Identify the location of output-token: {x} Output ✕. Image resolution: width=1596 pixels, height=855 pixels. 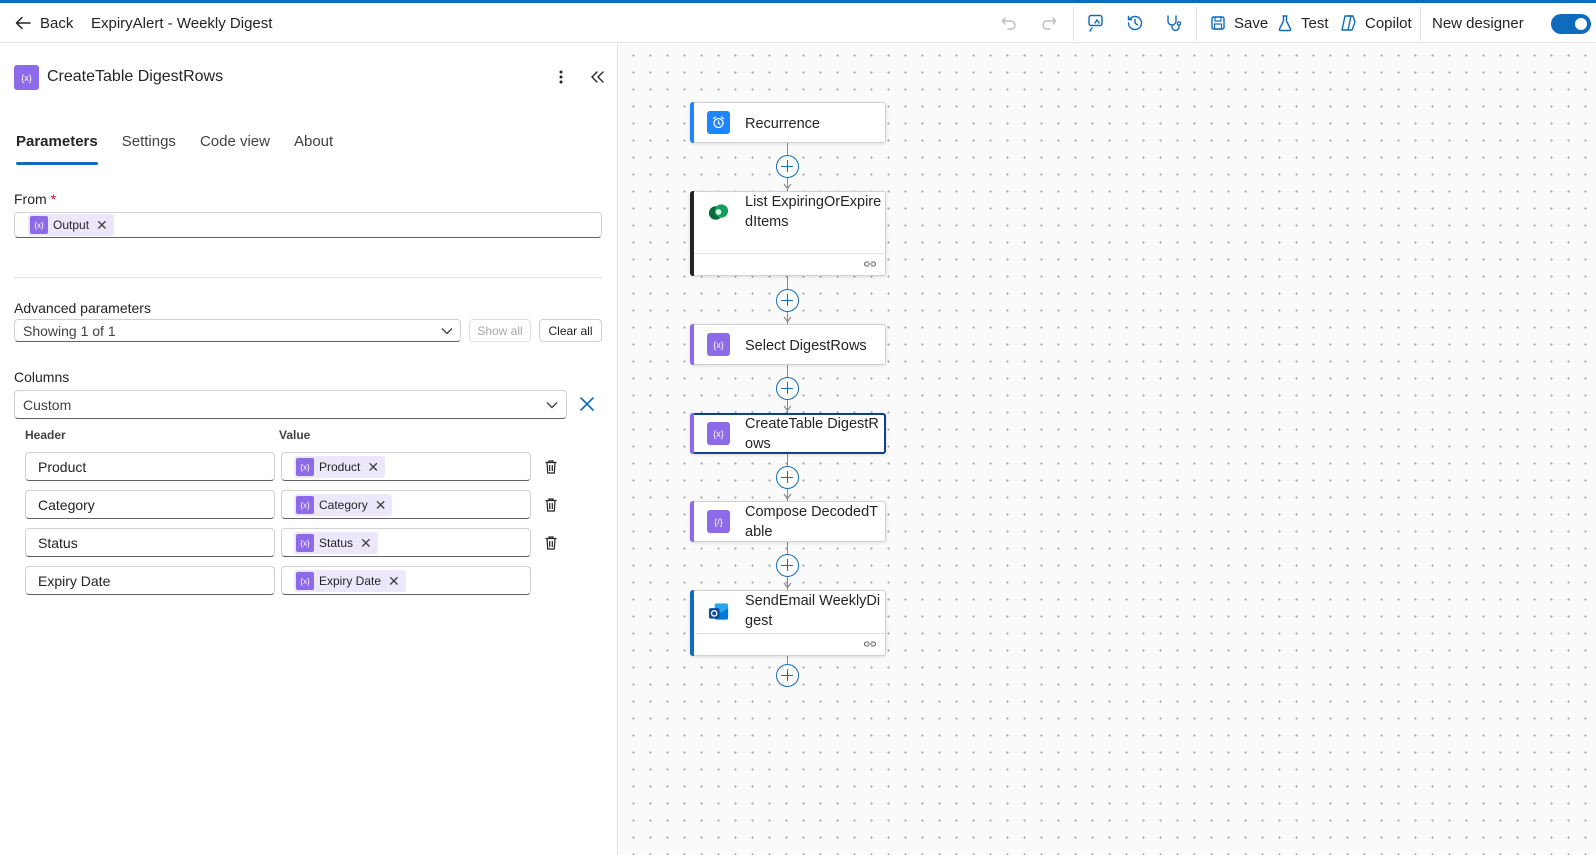
(71, 225).